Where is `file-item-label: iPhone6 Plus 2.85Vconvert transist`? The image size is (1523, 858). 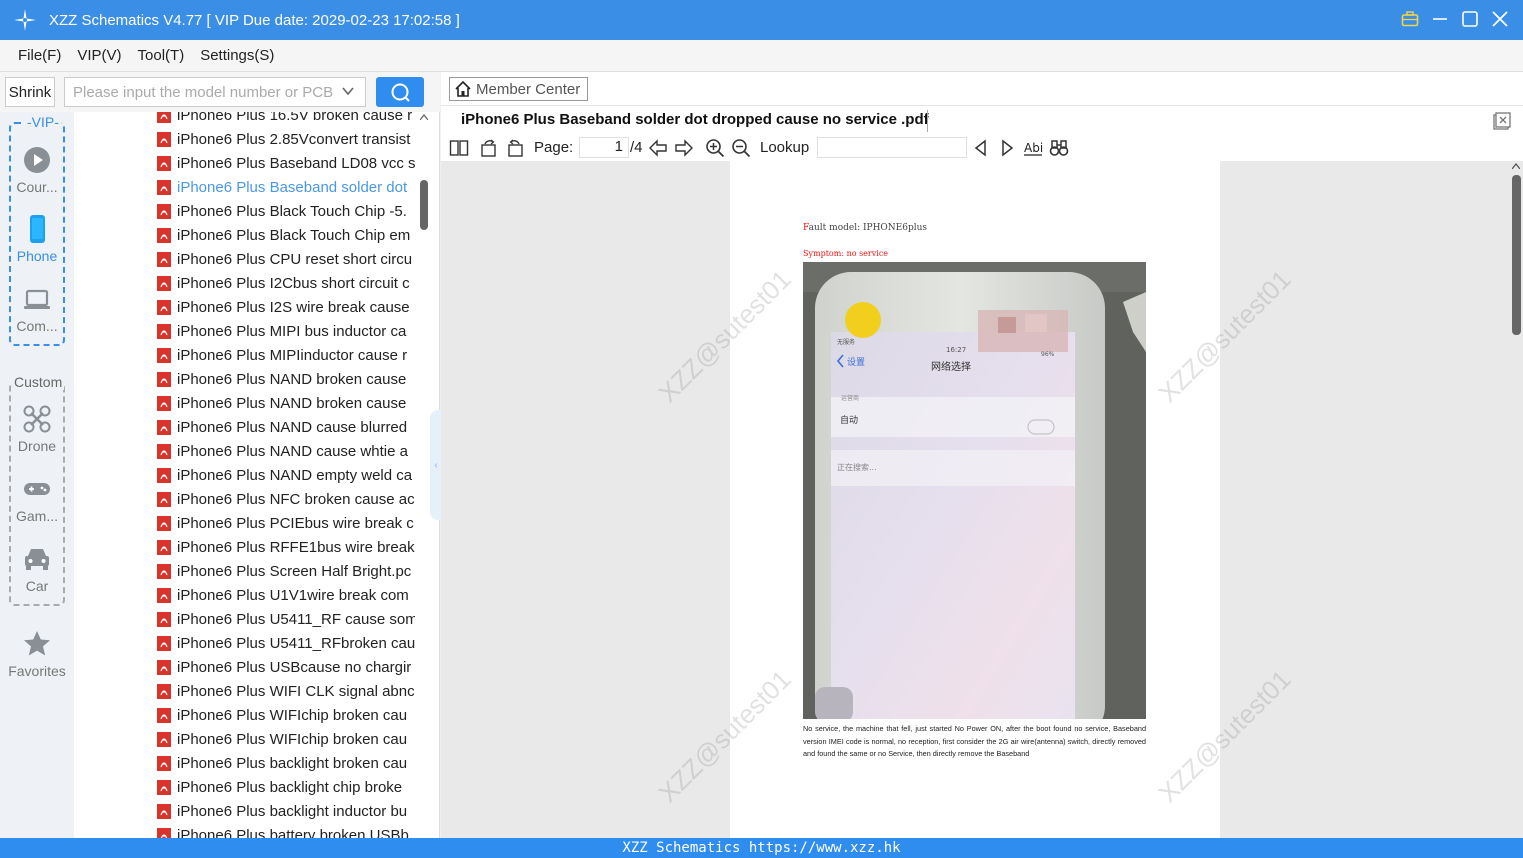
file-item-label: iPhone6 Plus 2.85Vconvert transist is located at coordinates (294, 139).